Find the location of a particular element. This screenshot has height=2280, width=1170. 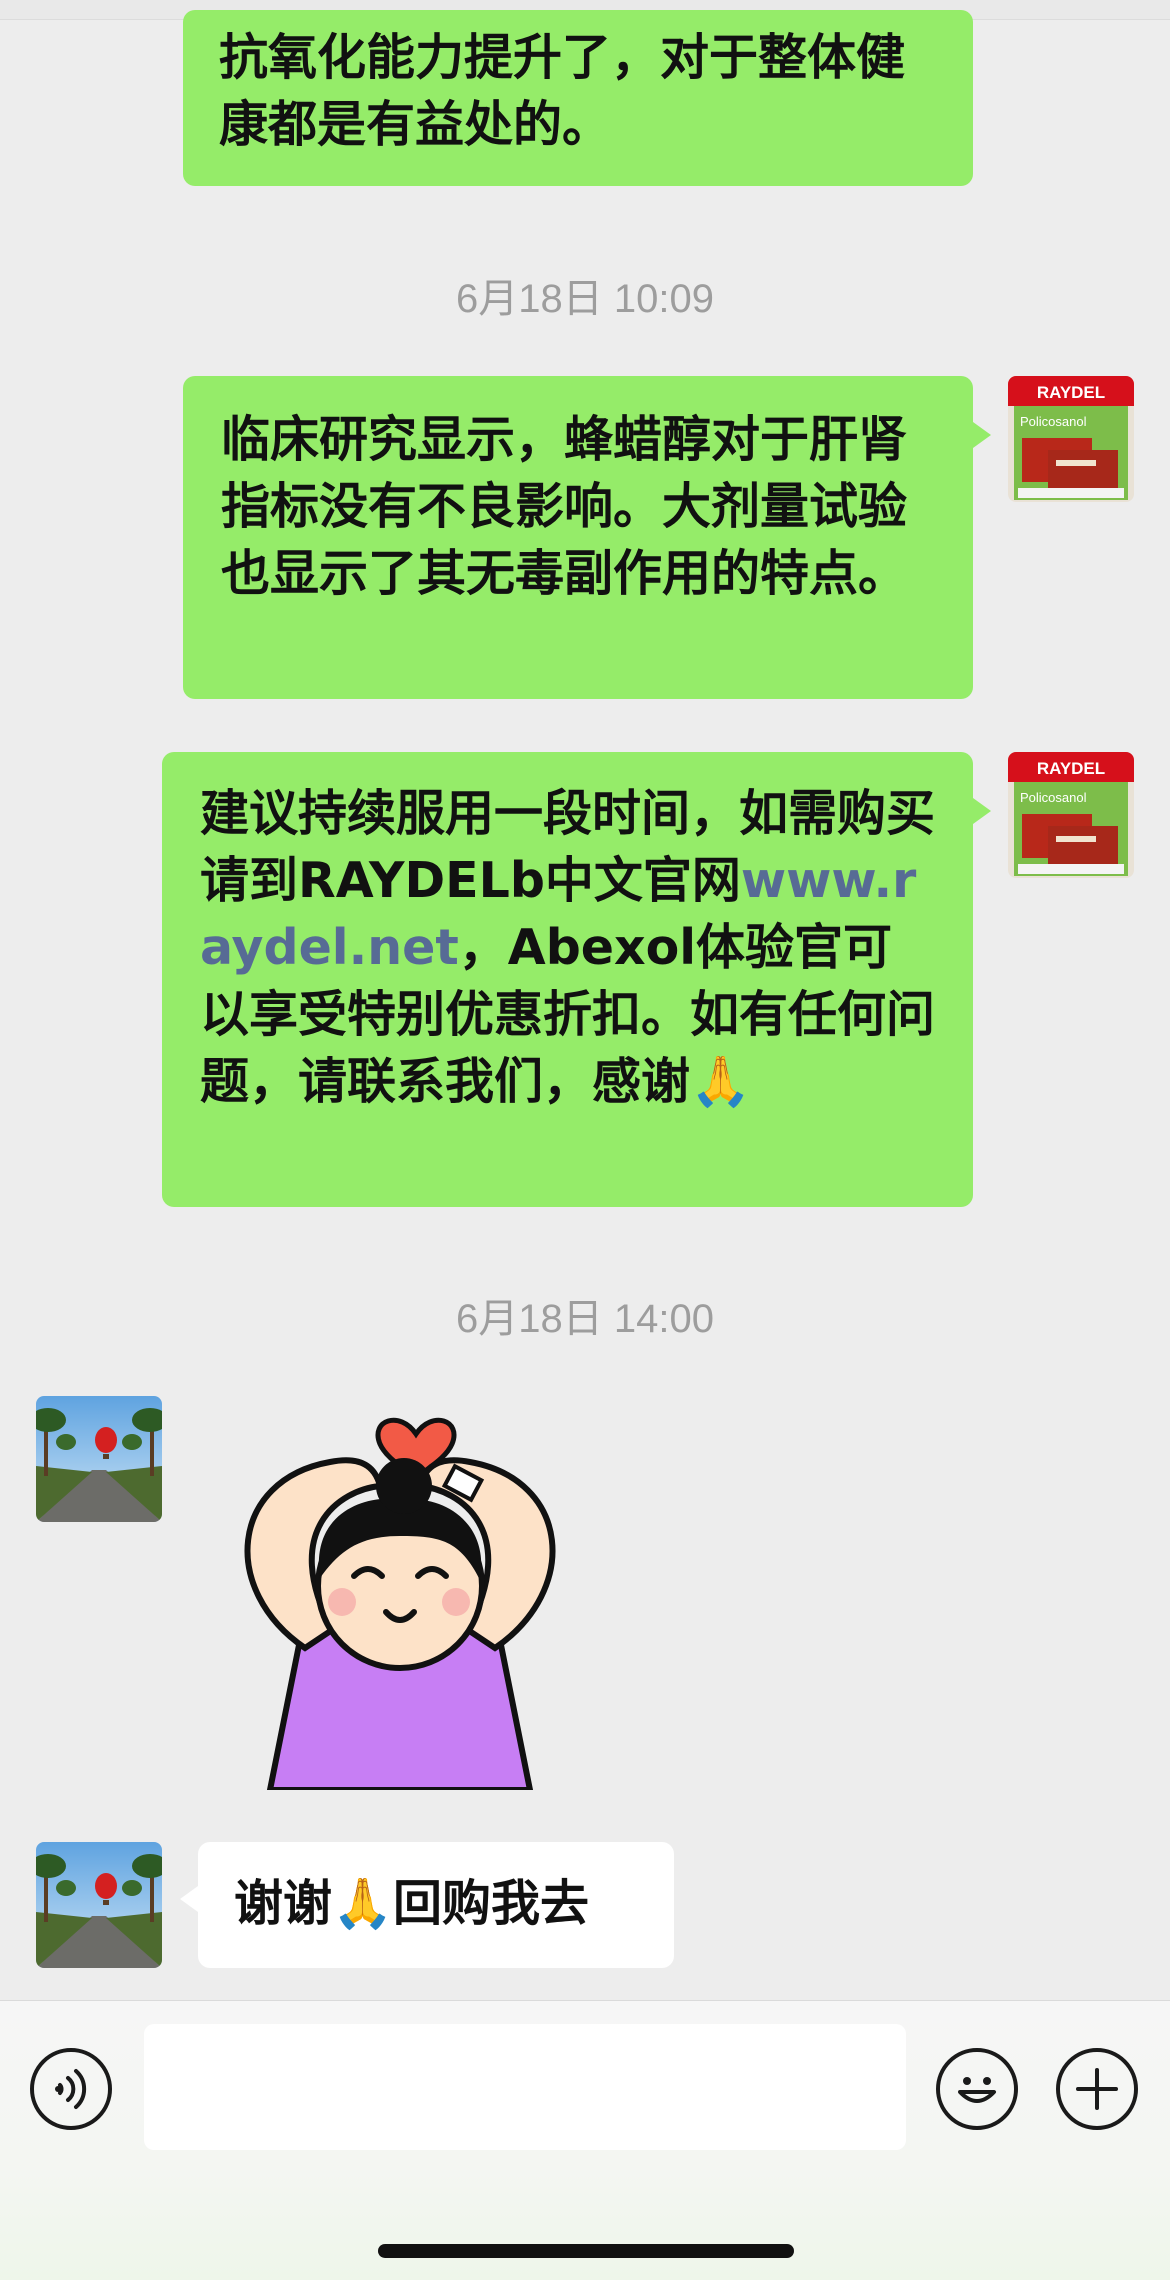

message-bubble-incoming: 谢谢🙏回购我去 is located at coordinates (427, 1905).